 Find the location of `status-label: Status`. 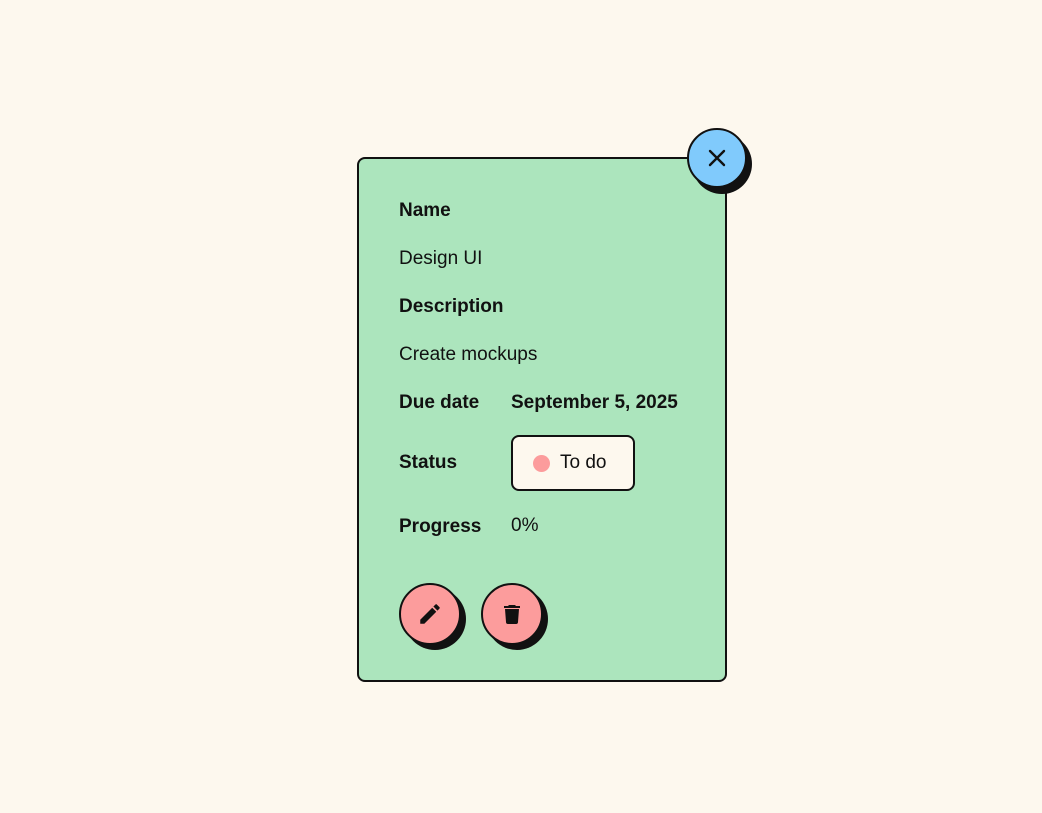

status-label: Status is located at coordinates (428, 462).